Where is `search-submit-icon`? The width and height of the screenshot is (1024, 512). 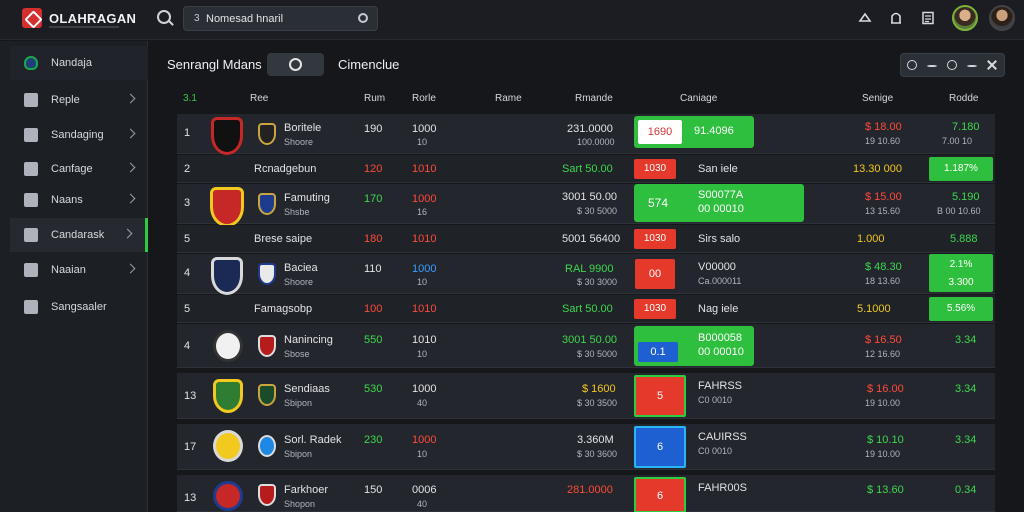 search-submit-icon is located at coordinates (363, 18).